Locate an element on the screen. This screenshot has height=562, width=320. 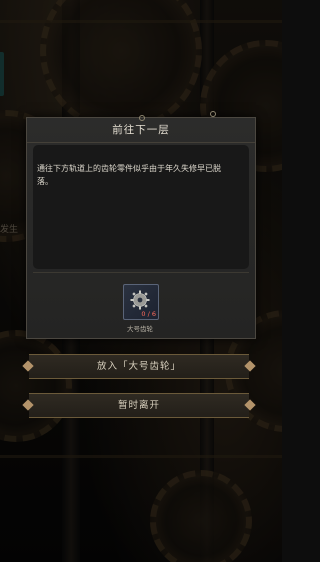
divider is located at coordinates (141, 272).